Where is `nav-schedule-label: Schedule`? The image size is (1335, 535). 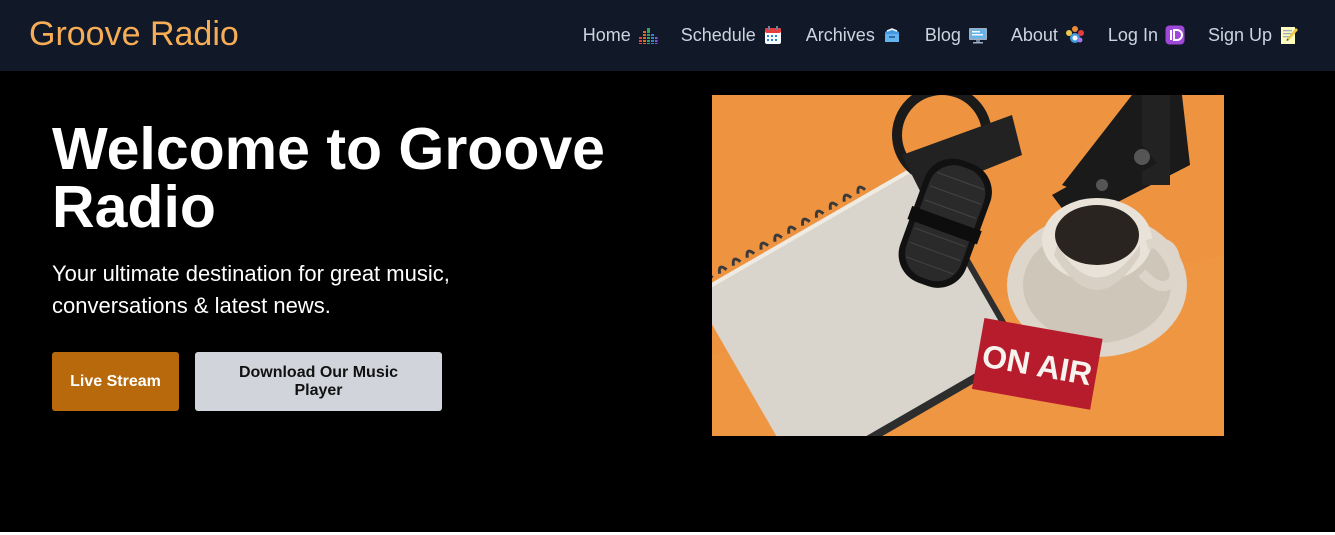 nav-schedule-label: Schedule is located at coordinates (718, 35).